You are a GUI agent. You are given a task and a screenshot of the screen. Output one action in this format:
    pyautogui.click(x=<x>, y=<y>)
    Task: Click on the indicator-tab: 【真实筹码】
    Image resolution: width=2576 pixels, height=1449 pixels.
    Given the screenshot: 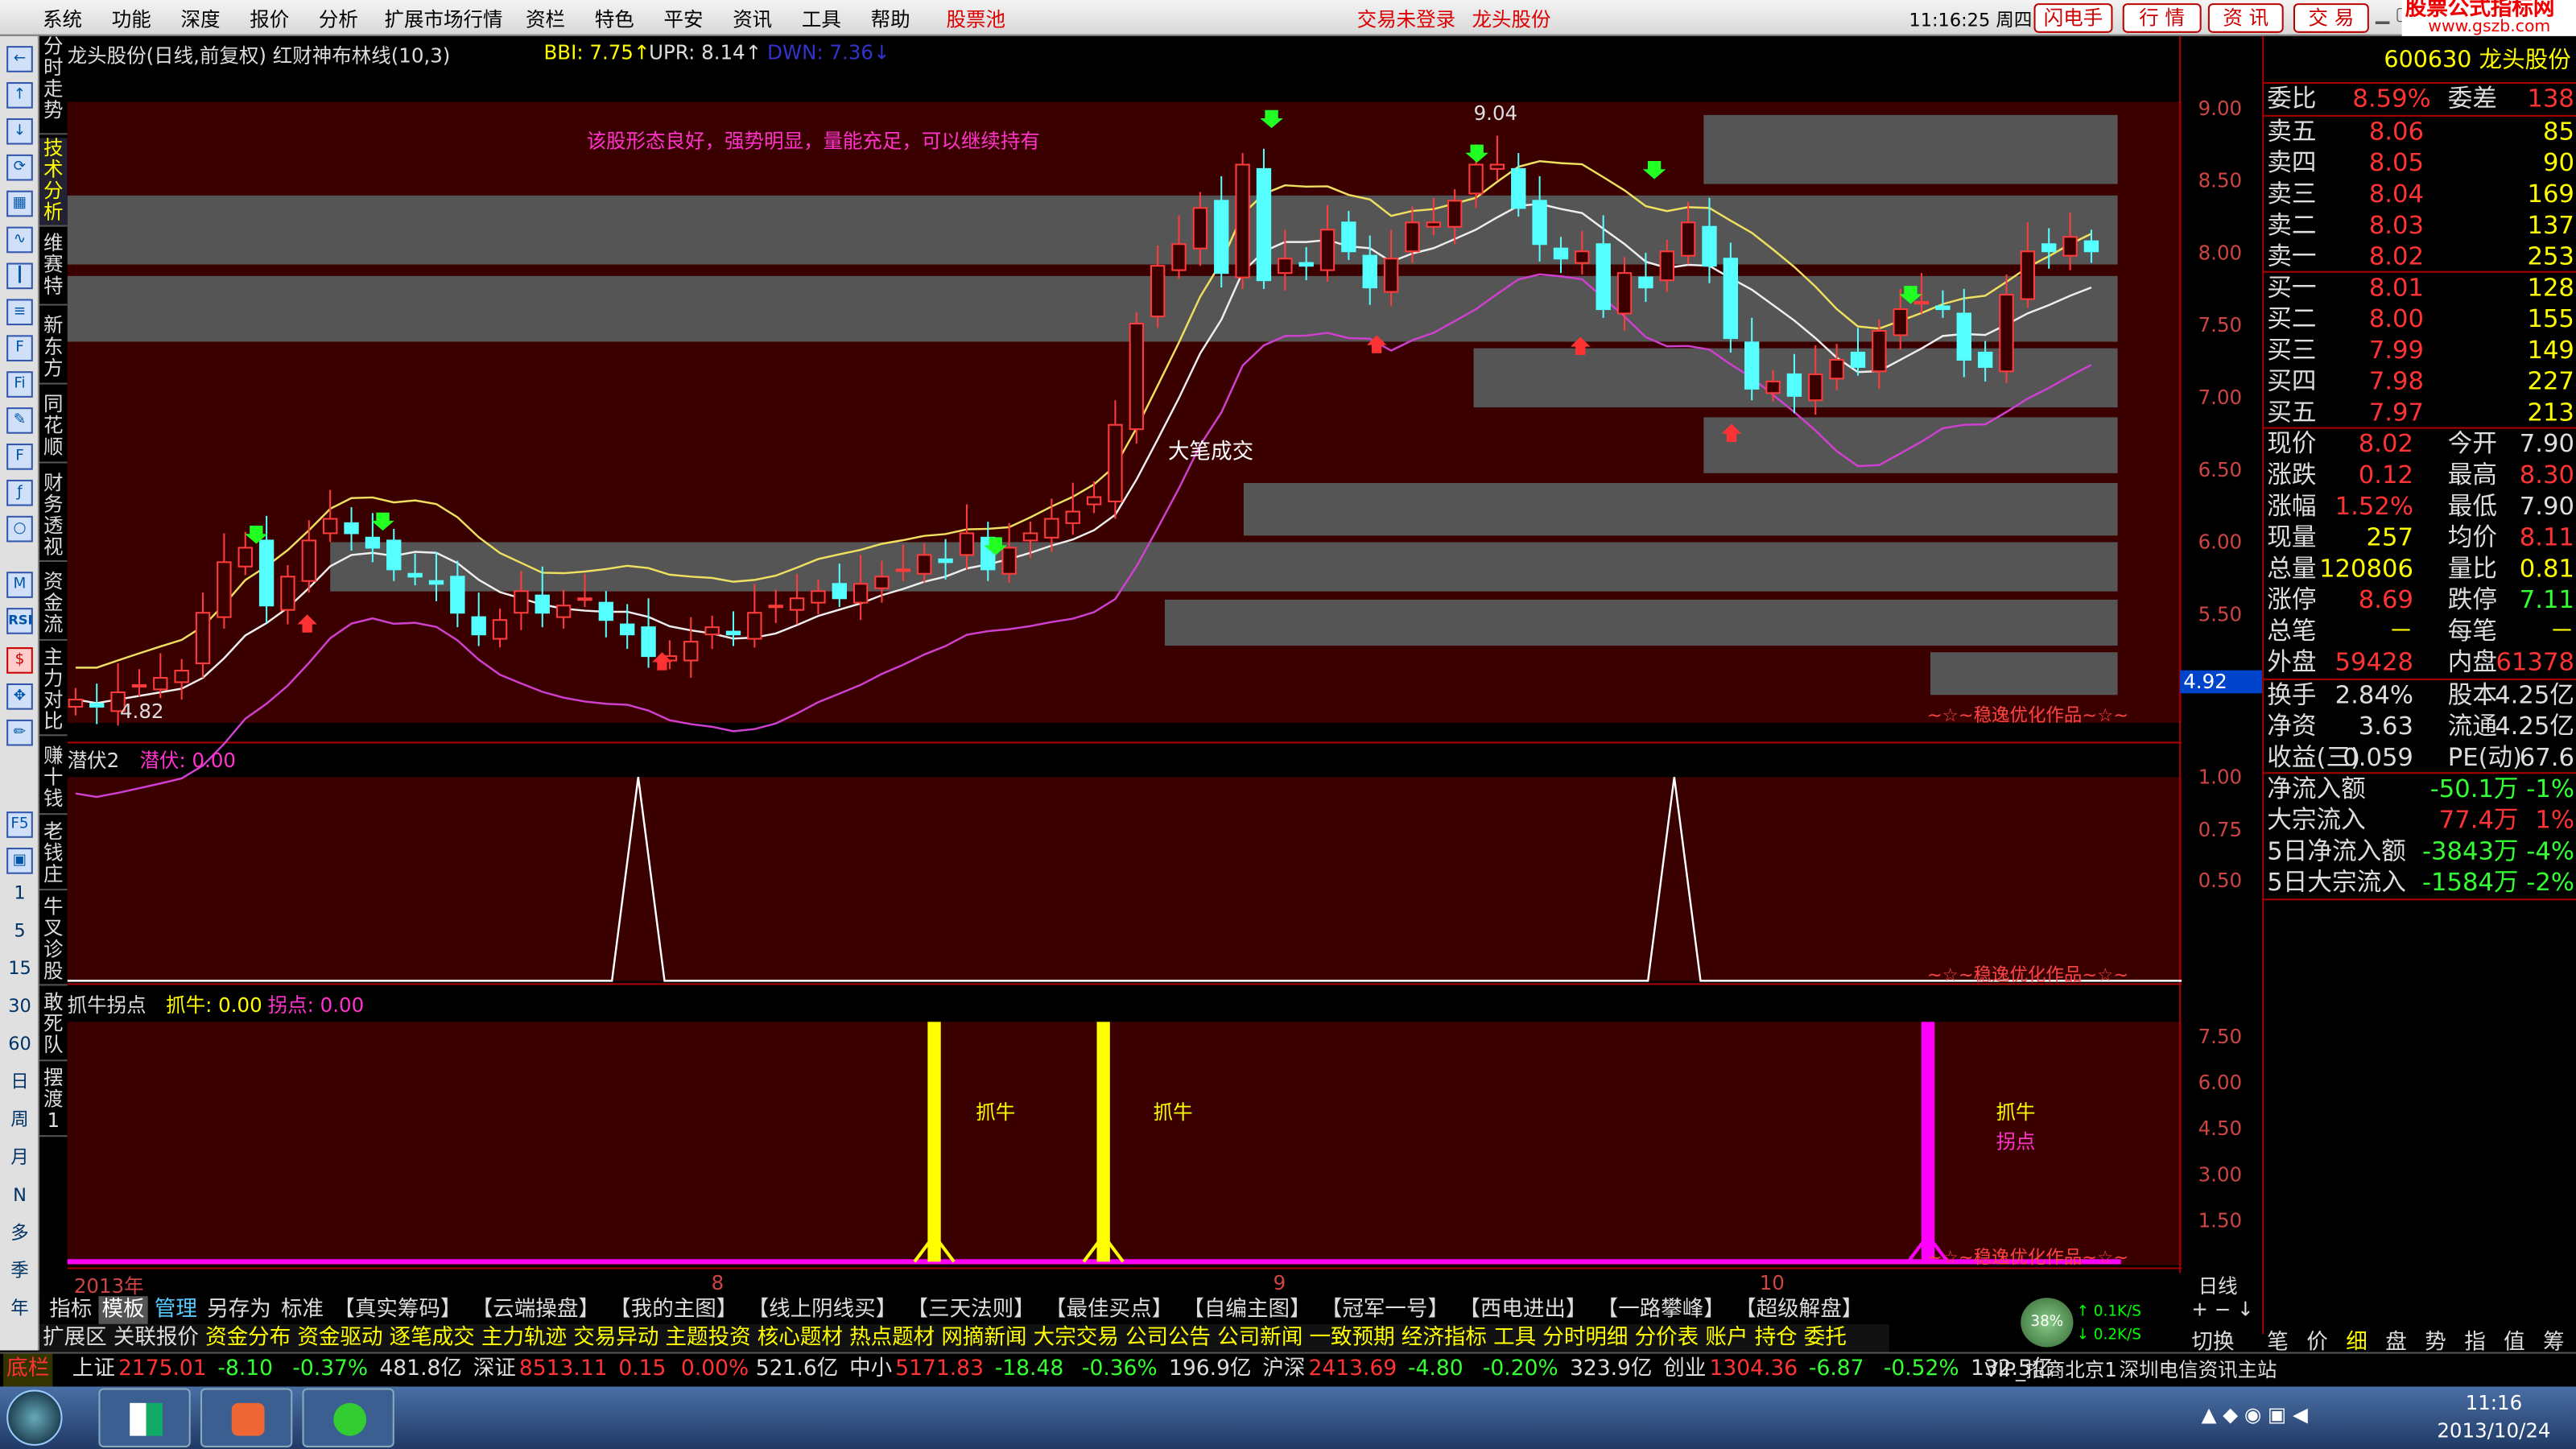 What is the action you would take?
    pyautogui.click(x=397, y=1310)
    